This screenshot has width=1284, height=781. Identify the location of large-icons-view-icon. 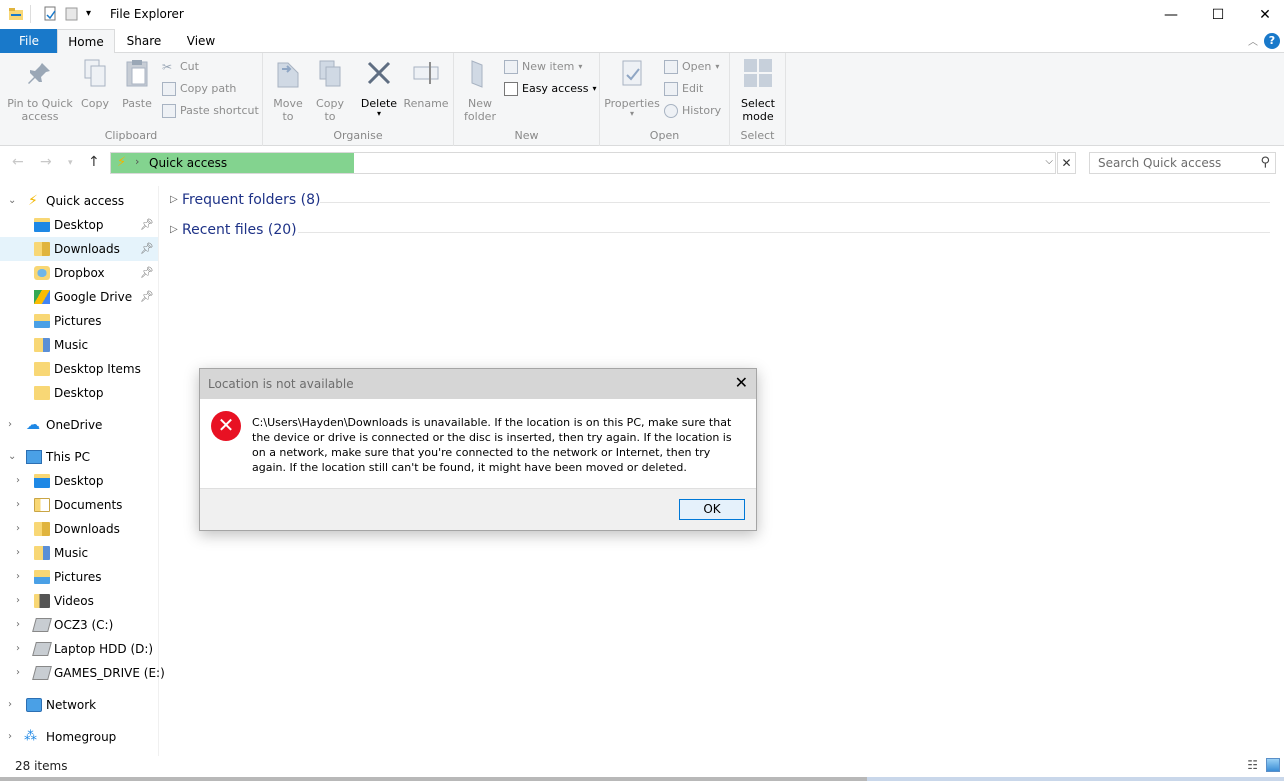
(1273, 765).